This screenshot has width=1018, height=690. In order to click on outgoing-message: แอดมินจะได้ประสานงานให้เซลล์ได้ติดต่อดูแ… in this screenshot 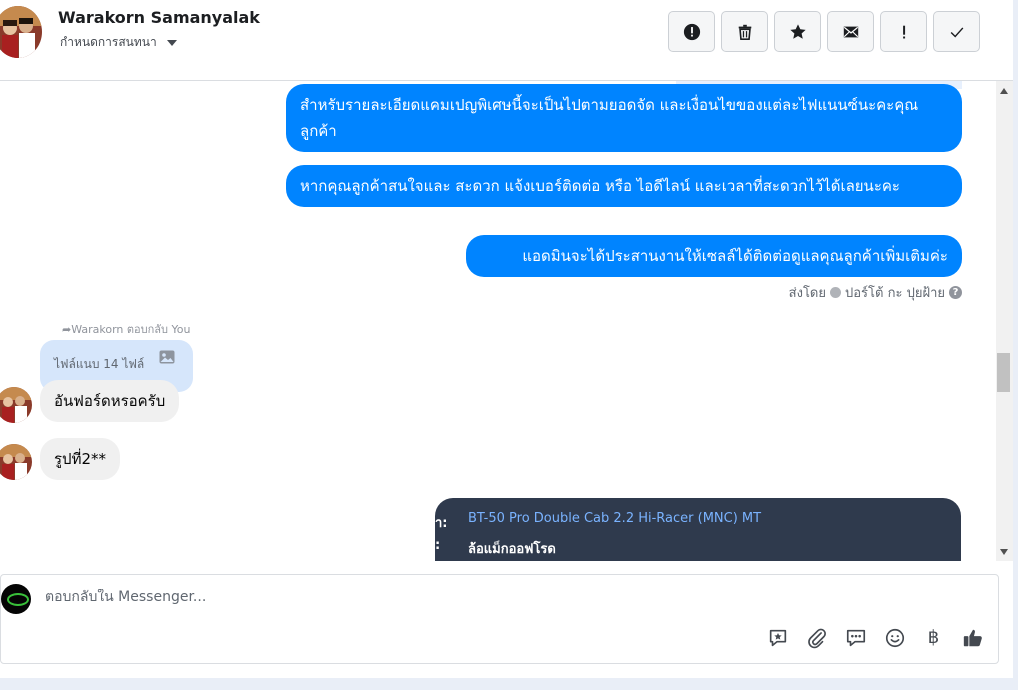, I will do `click(714, 256)`.